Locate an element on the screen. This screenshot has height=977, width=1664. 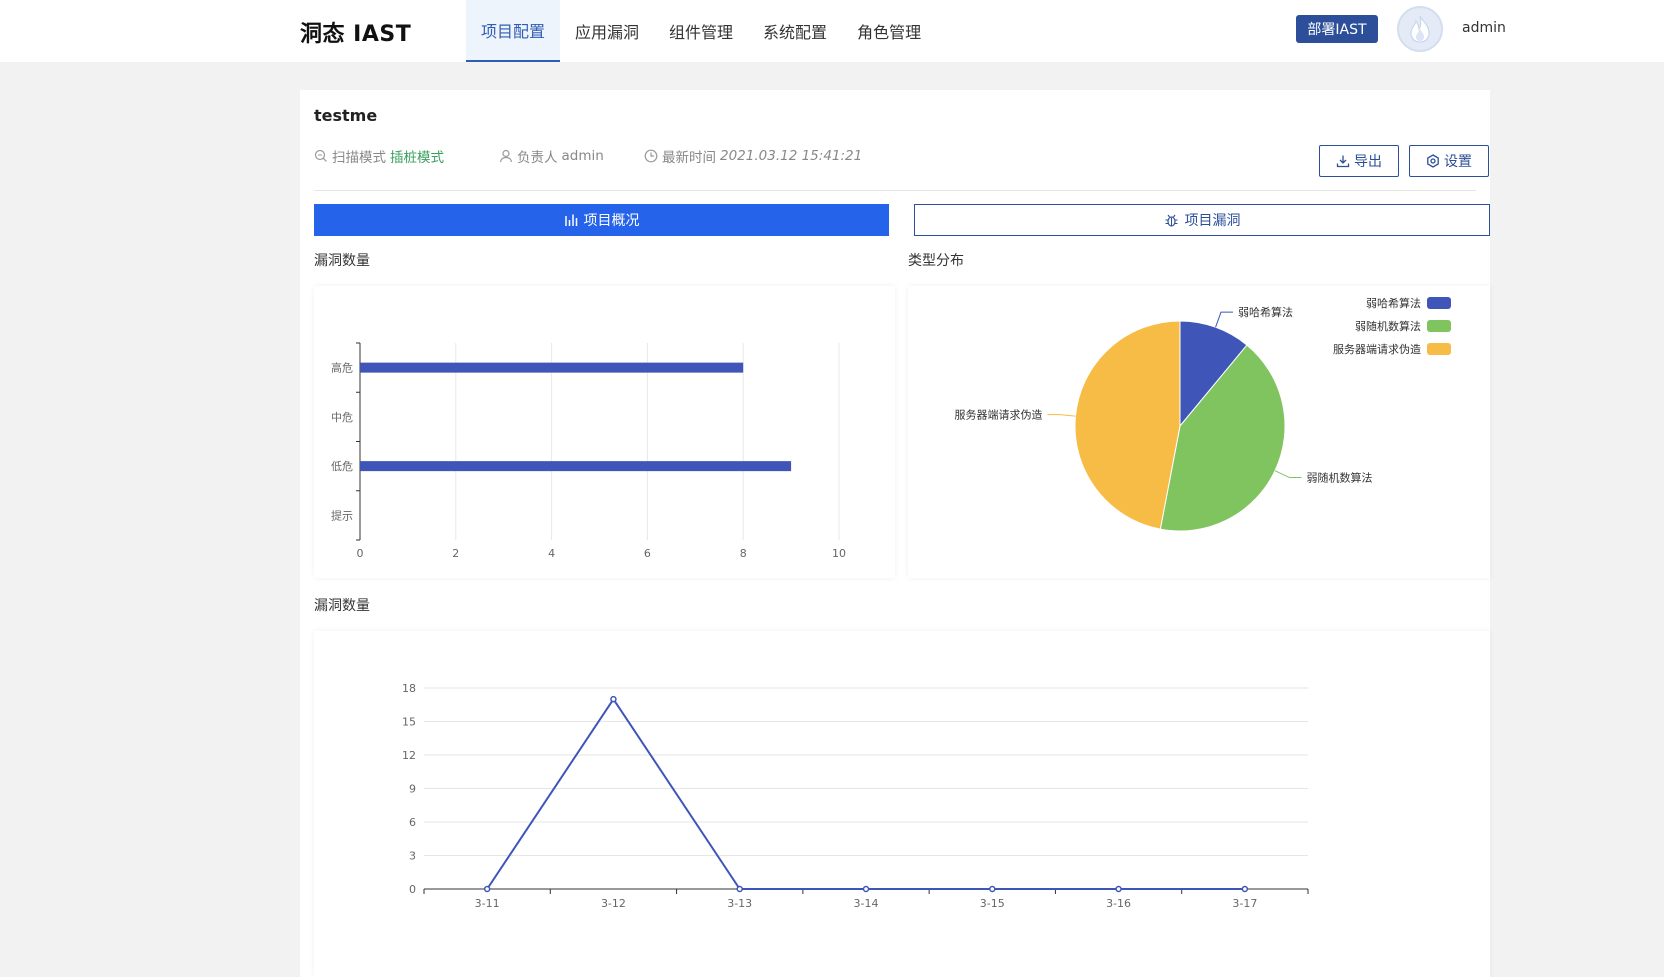
pie-legend-label: 服务器端请求伪造 is located at coordinates (1377, 349).